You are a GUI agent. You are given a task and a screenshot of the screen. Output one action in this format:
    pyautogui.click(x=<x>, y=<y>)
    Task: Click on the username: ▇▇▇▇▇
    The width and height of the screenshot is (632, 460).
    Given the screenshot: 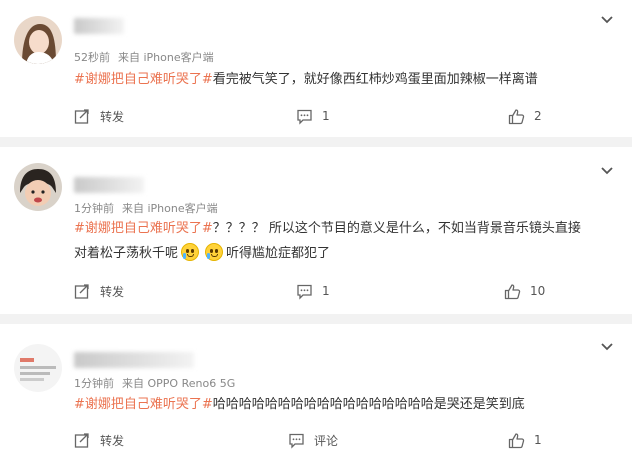 What is the action you would take?
    pyautogui.click(x=99, y=26)
    